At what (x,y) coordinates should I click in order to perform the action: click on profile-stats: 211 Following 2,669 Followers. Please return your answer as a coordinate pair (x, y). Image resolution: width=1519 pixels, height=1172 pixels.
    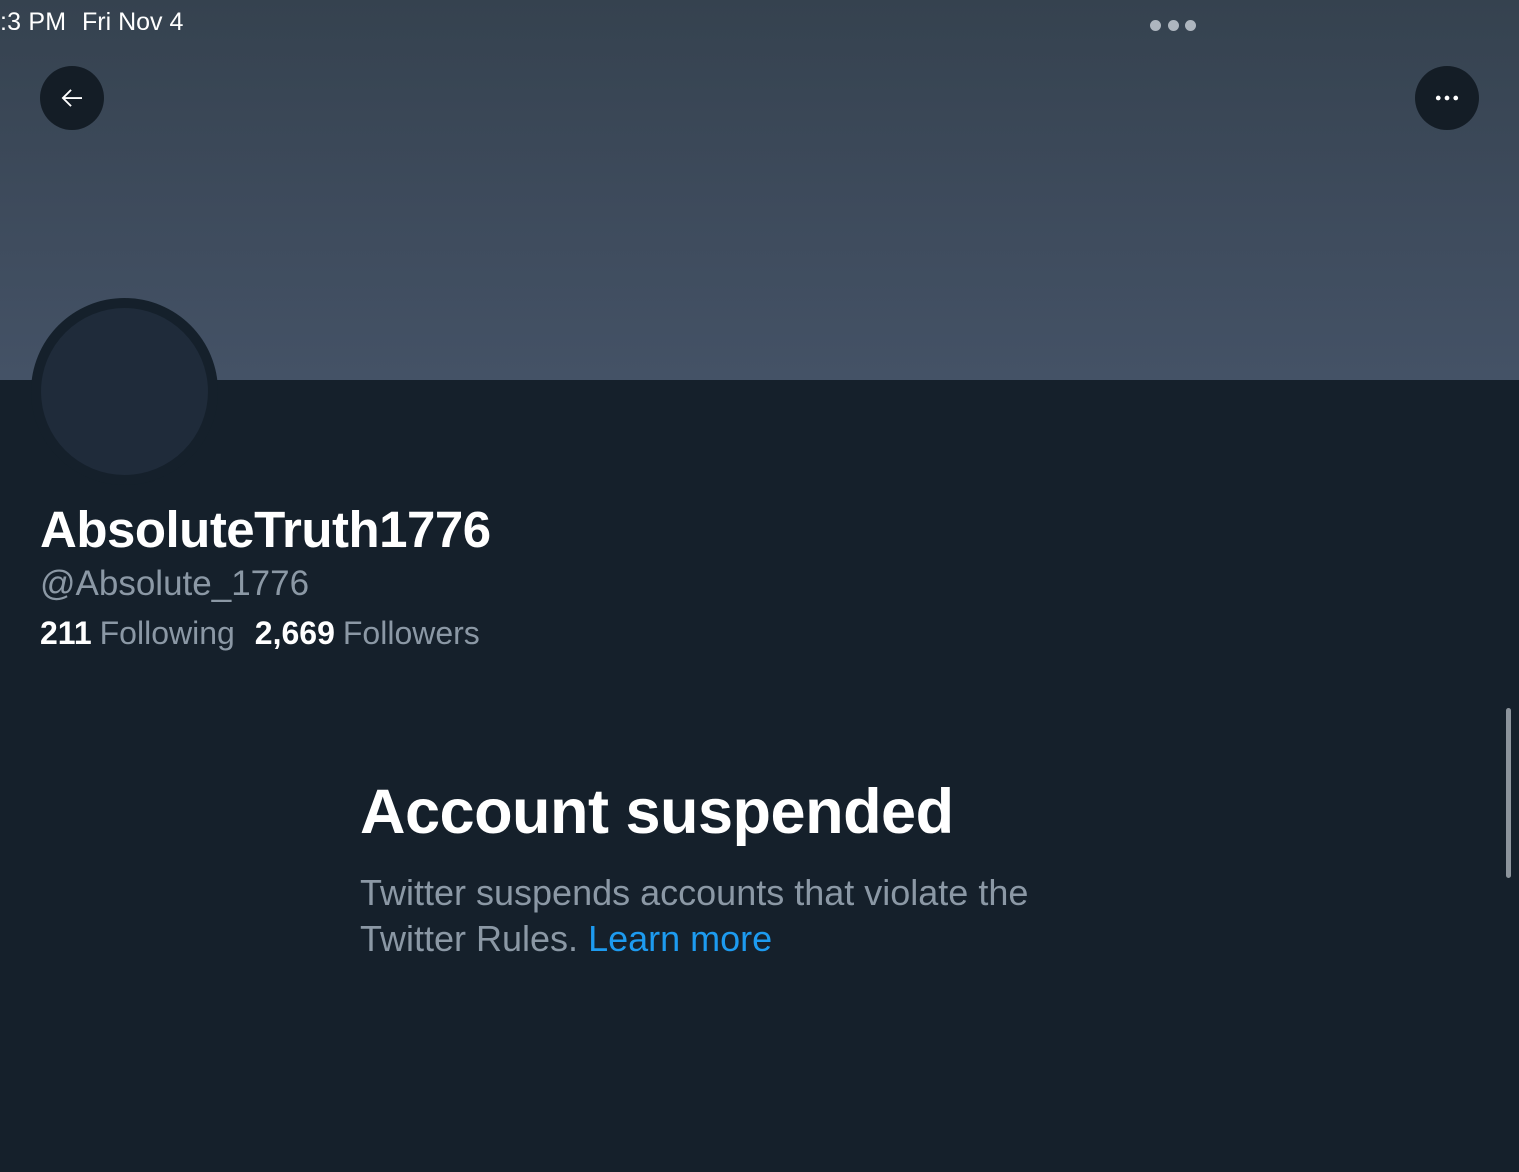
    Looking at the image, I should click on (260, 633).